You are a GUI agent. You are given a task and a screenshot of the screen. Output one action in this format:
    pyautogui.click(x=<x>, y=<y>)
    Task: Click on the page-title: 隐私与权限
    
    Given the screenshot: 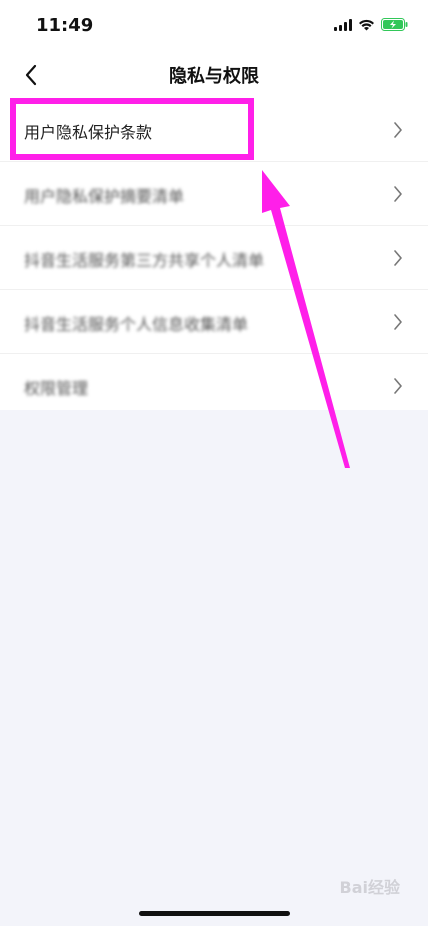 What is the action you would take?
    pyautogui.click(x=214, y=76)
    